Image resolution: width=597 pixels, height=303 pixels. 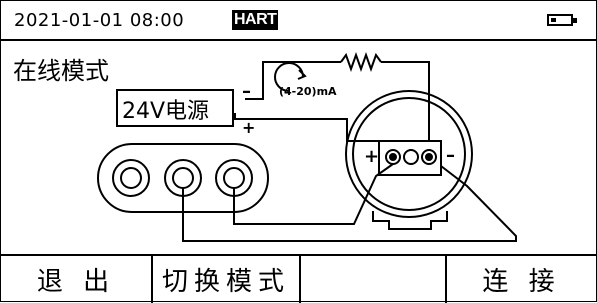 I want to click on power-source-label: 24V电源, so click(x=166, y=111).